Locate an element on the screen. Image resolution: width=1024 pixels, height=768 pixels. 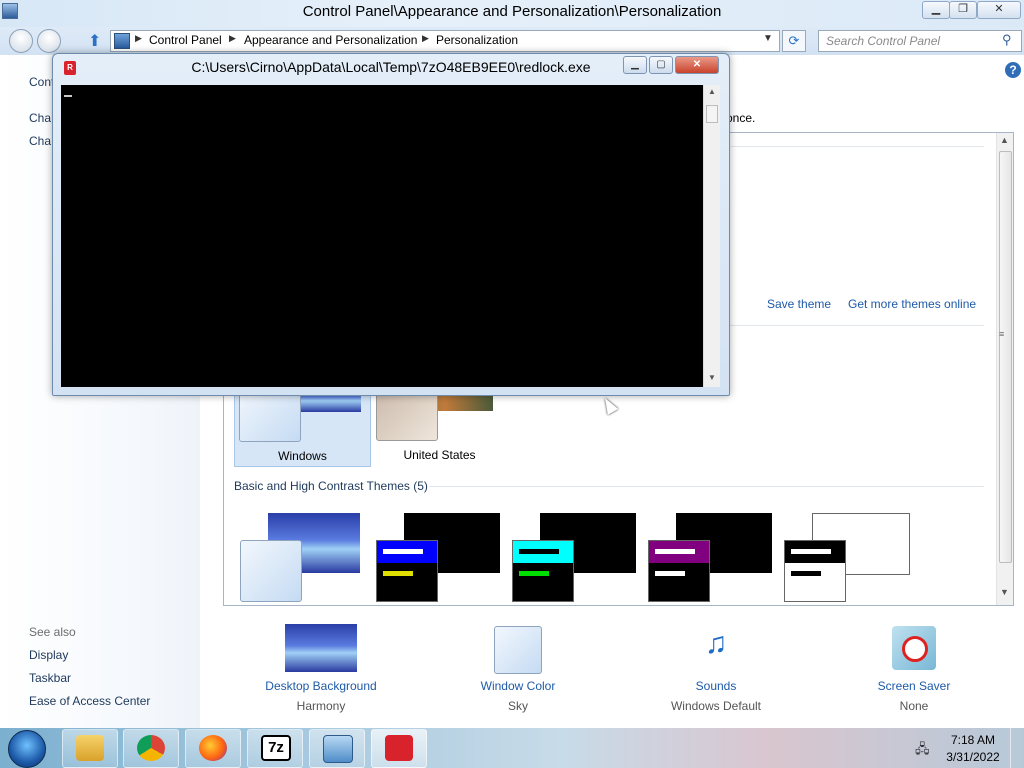
console-close-button: ✕ is located at coordinates (697, 65).